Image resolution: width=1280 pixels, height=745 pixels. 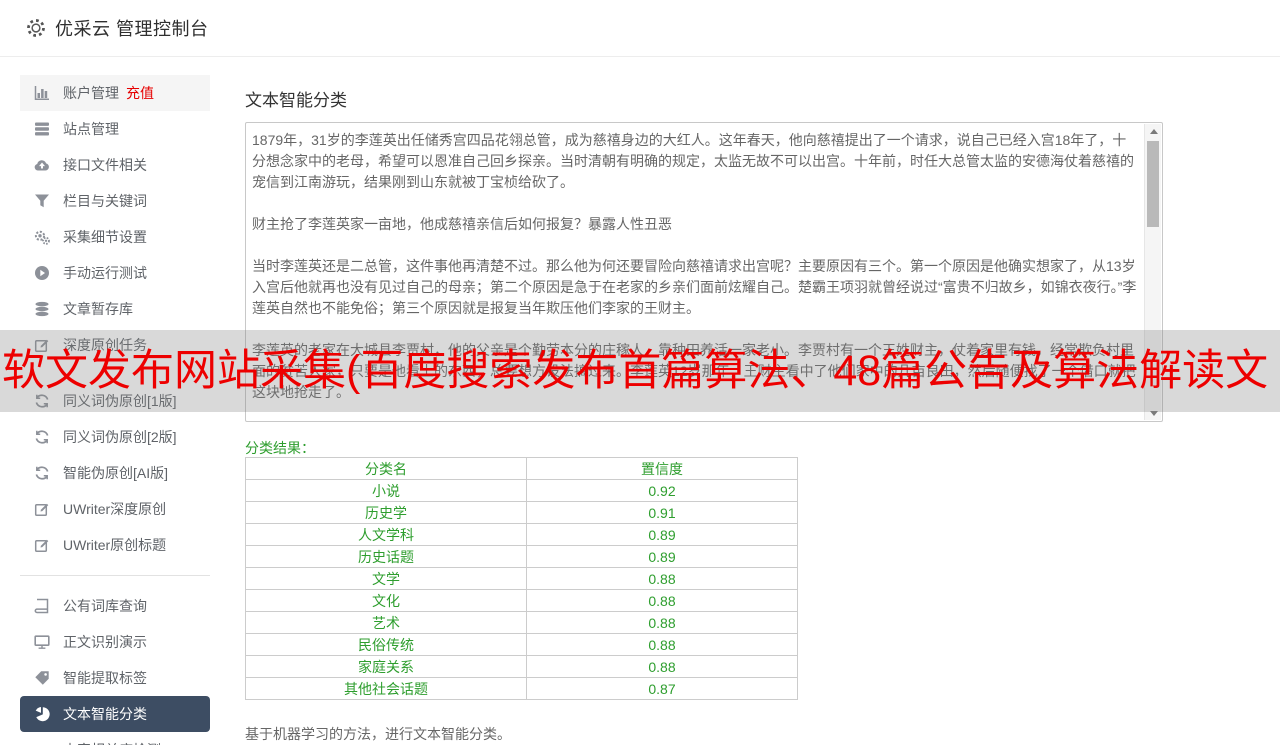 I want to click on table-header-cell: 置信度, so click(x=662, y=468).